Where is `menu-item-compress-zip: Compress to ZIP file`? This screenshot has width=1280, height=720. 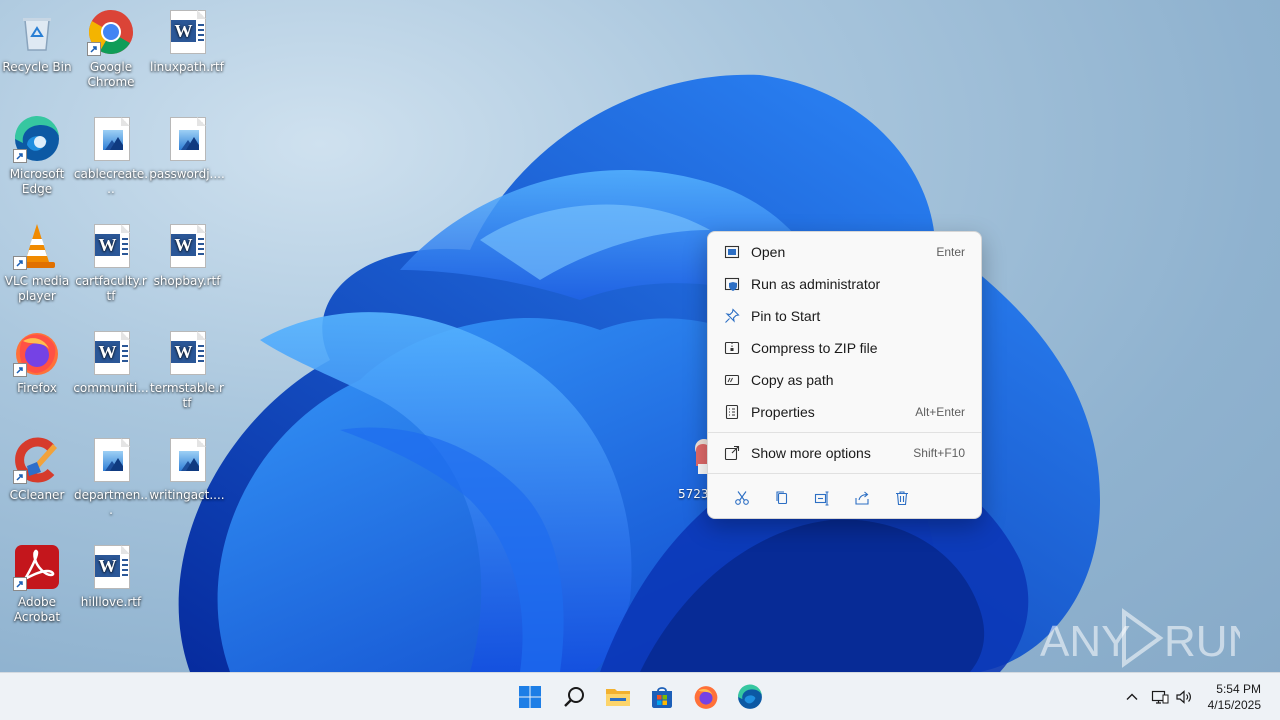 menu-item-compress-zip: Compress to ZIP file is located at coordinates (844, 348).